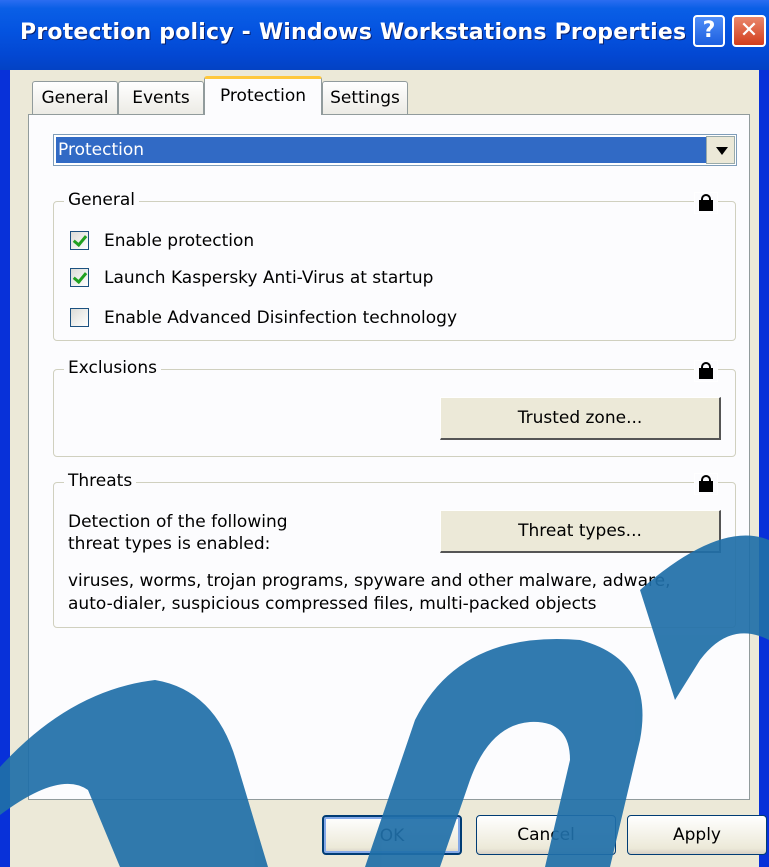 The image size is (769, 867). I want to click on launch-at-startup-label: Launch Kaspersky Anti-Virus at startup, so click(269, 278).